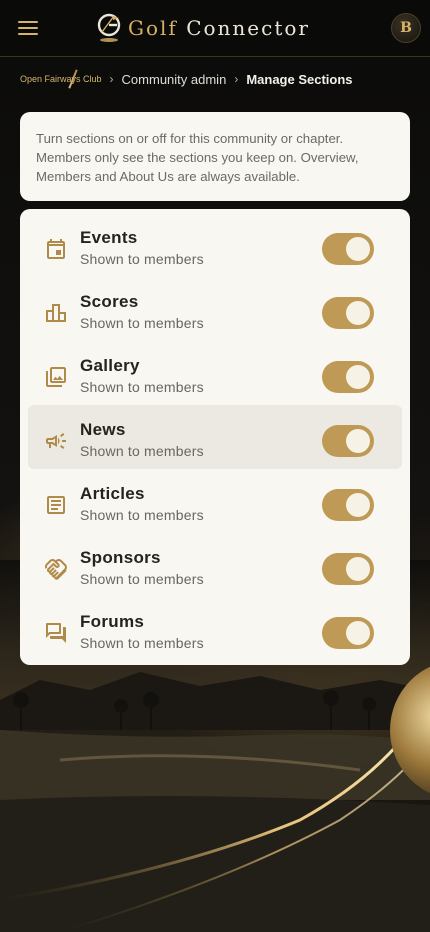 This screenshot has width=430, height=932. What do you see at coordinates (56, 441) in the screenshot?
I see `megaphone-icon` at bounding box center [56, 441].